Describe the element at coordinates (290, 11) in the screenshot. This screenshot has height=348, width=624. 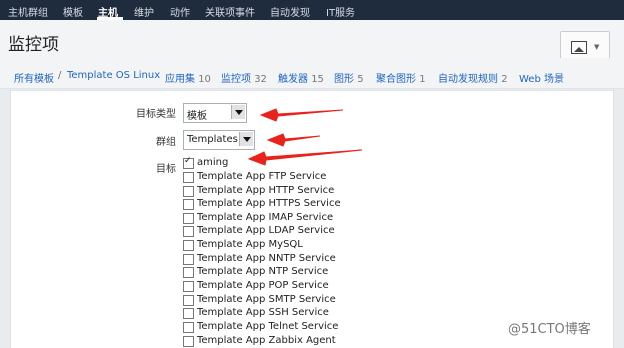
I see `nav-discovery: 自动发现` at that location.